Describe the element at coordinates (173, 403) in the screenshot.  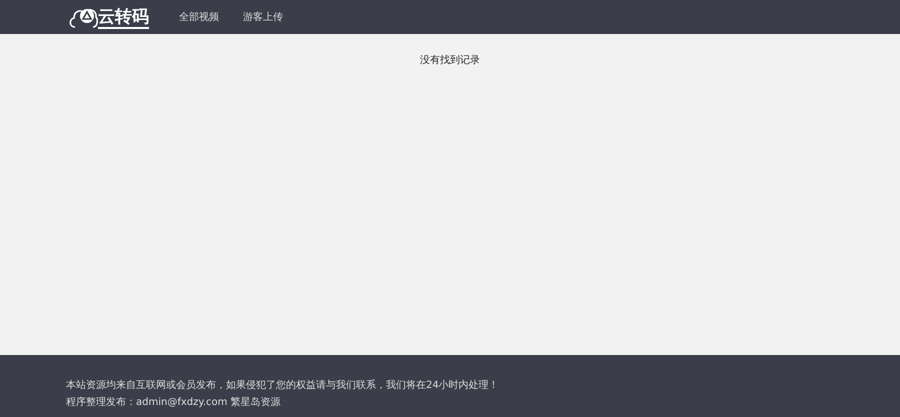
I see `footer-text: 程序整理发布：admin@fxdzy.com 繁星岛资源` at that location.